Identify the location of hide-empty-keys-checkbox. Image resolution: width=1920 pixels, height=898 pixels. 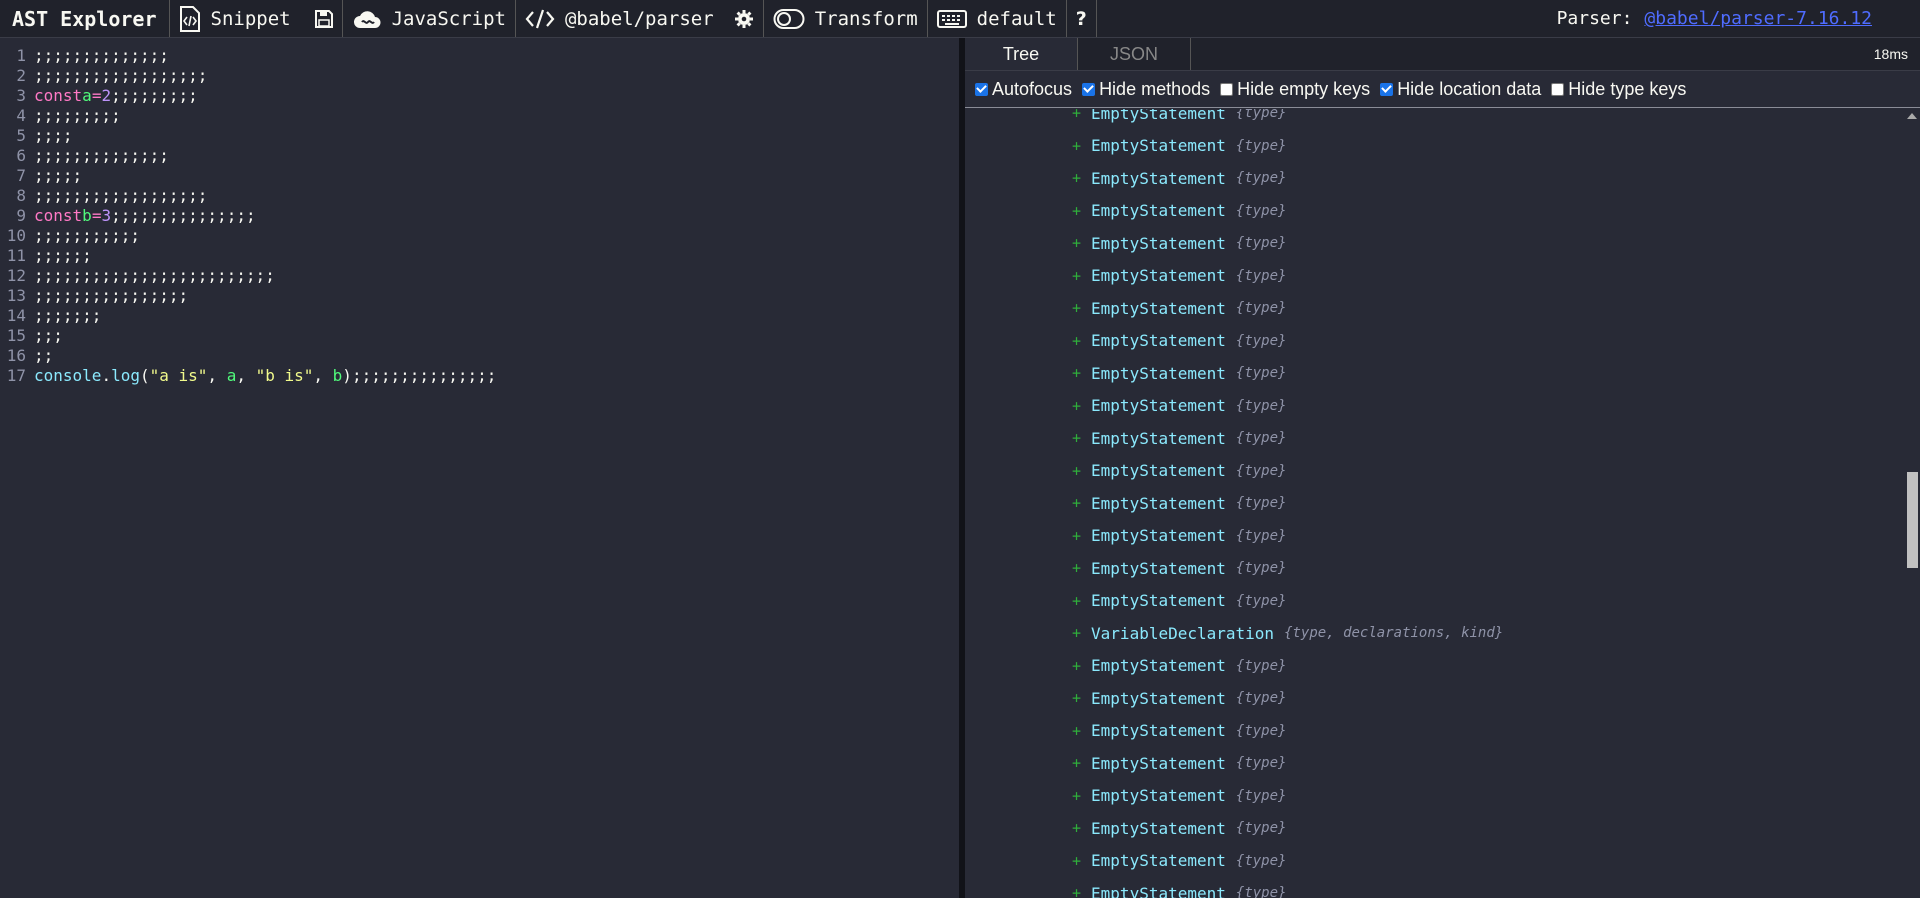
(1227, 89).